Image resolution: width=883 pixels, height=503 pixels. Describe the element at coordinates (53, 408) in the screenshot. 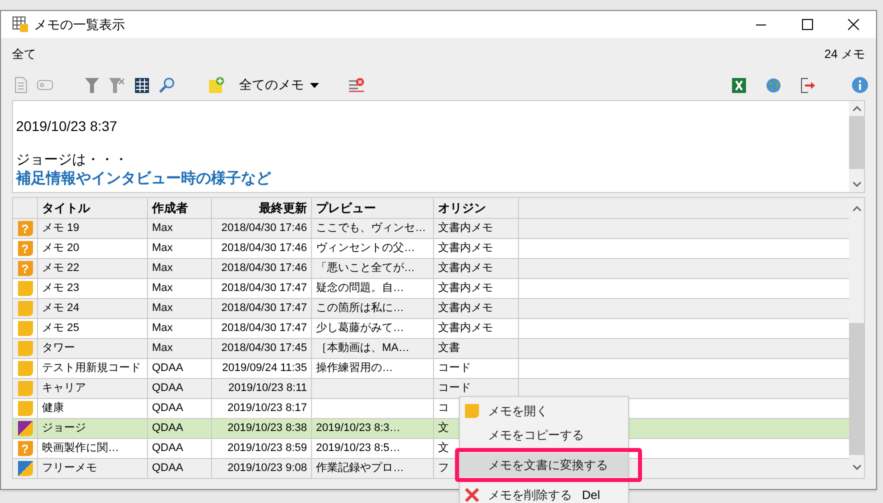

I see `table-cell-text: 健康` at that location.